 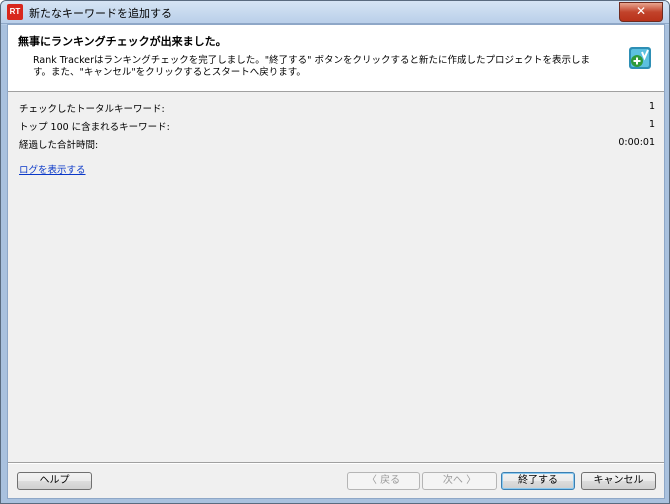 What do you see at coordinates (383, 481) in the screenshot?
I see `back-button: 〈 戻る` at bounding box center [383, 481].